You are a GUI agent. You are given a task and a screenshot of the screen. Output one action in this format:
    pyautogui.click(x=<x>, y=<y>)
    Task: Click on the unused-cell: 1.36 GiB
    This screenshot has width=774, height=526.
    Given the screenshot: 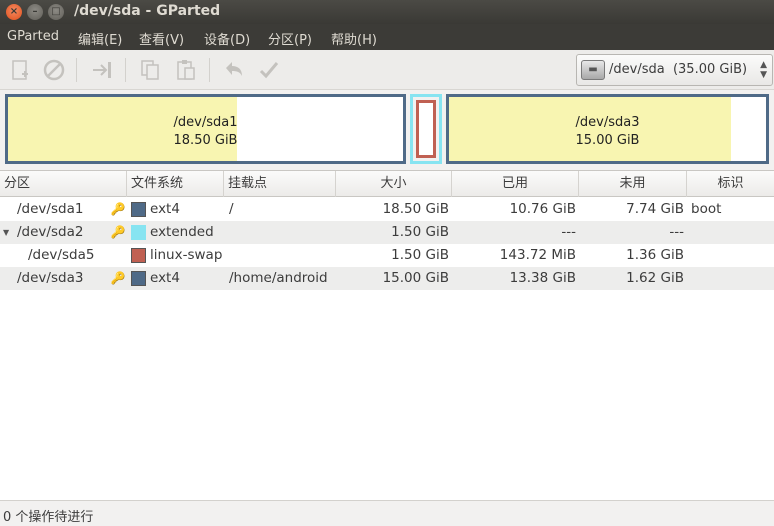 What is the action you would take?
    pyautogui.click(x=655, y=255)
    